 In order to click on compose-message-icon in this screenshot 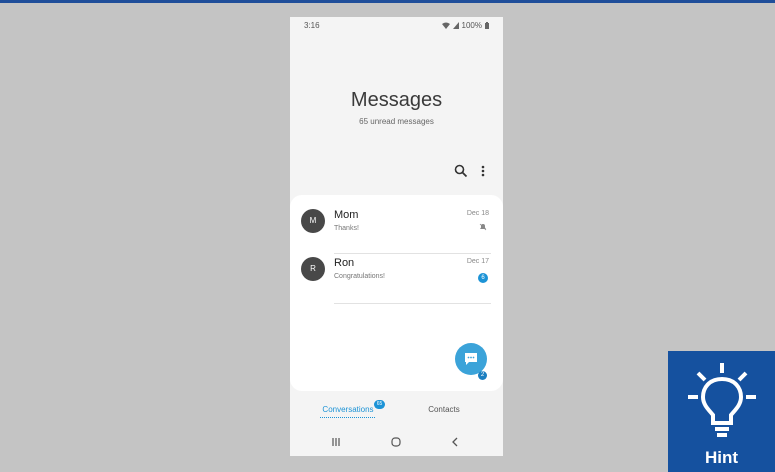, I will do `click(471, 359)`.